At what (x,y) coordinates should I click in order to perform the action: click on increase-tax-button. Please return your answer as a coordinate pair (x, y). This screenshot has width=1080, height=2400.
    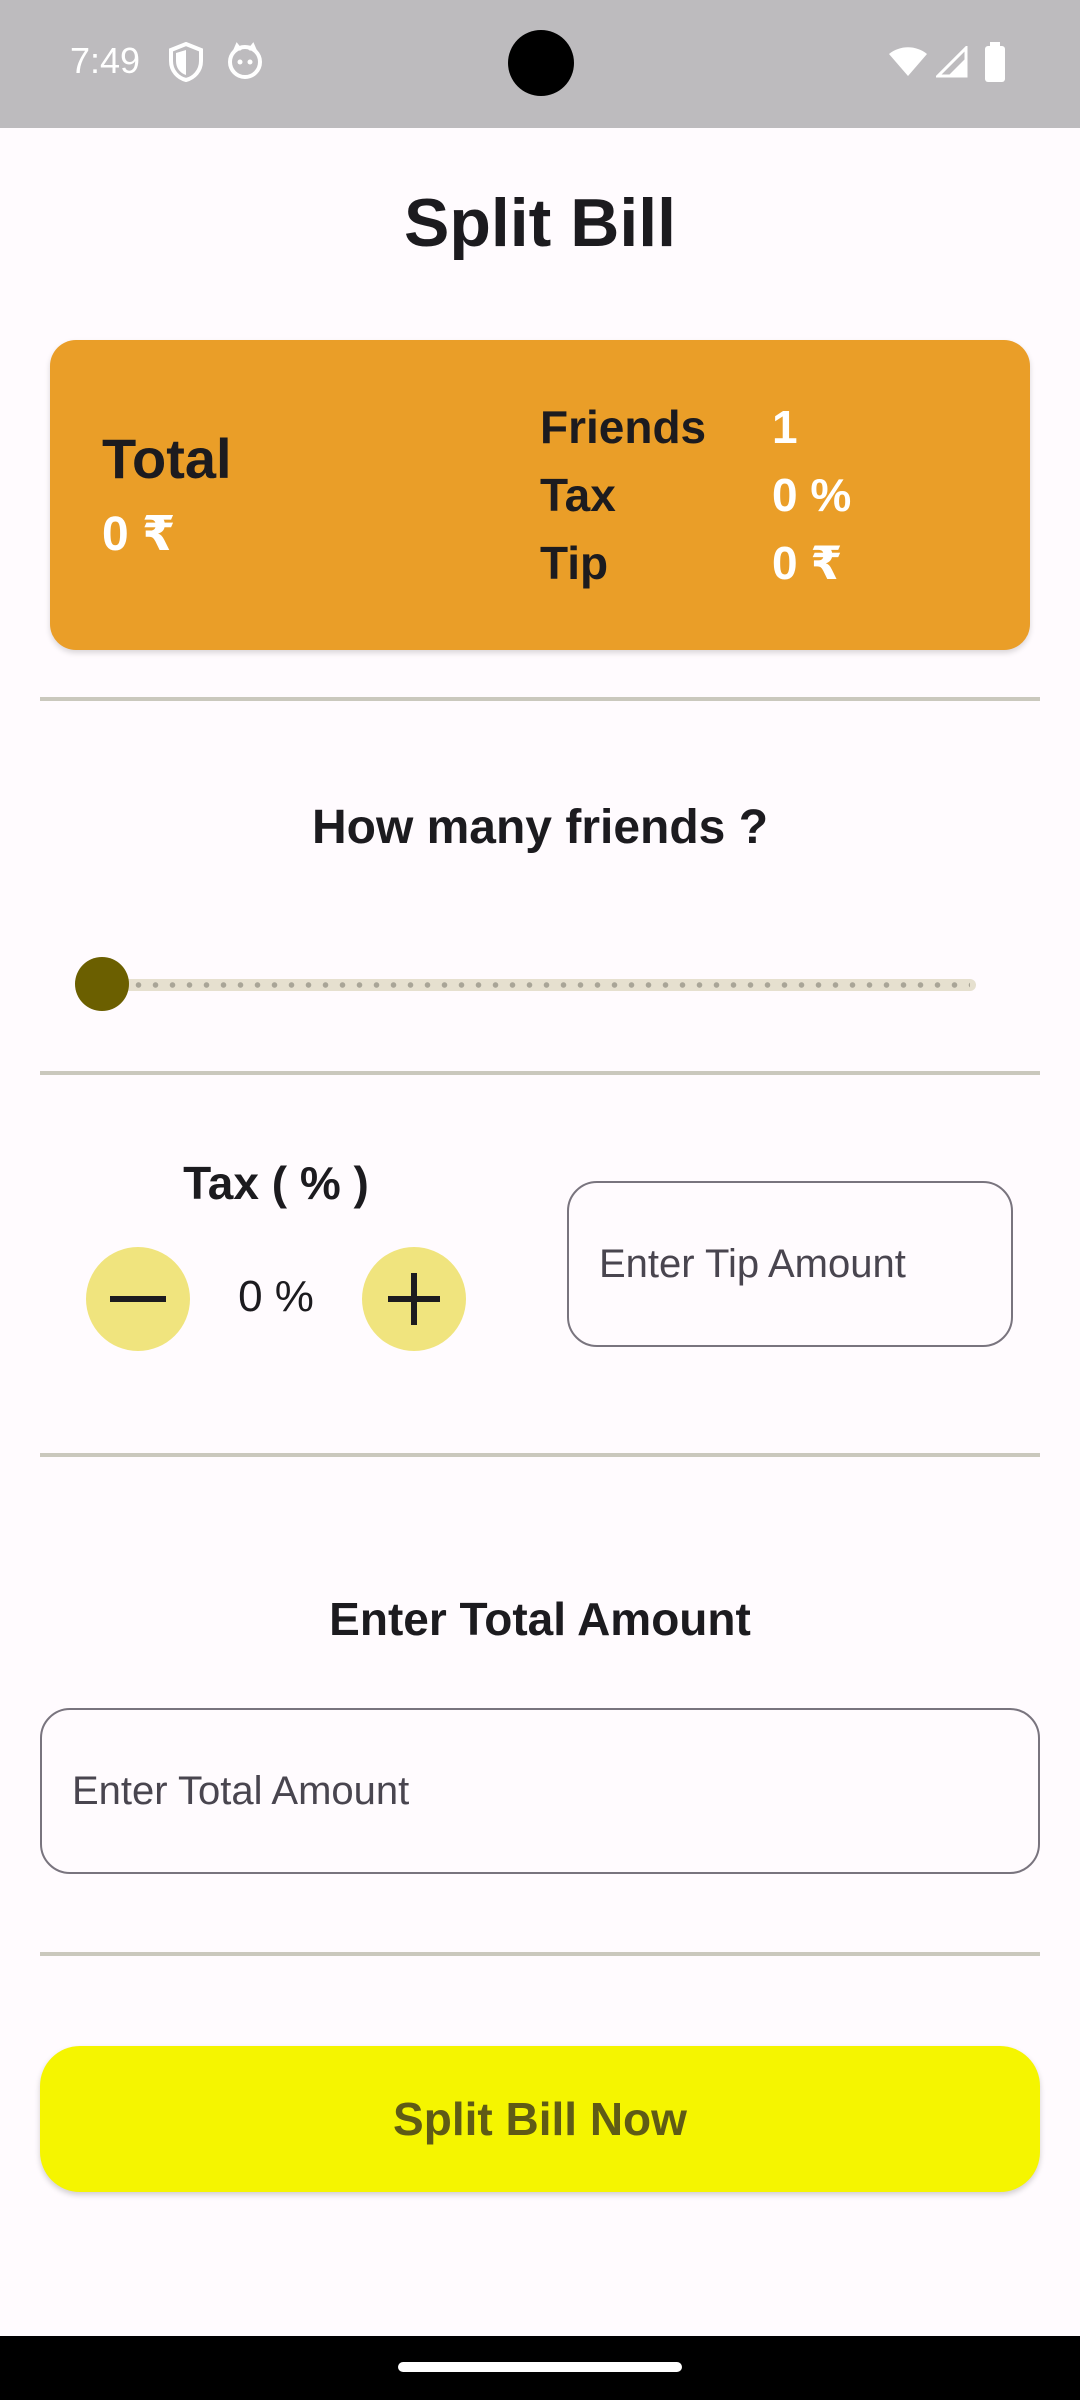
    Looking at the image, I should click on (414, 1299).